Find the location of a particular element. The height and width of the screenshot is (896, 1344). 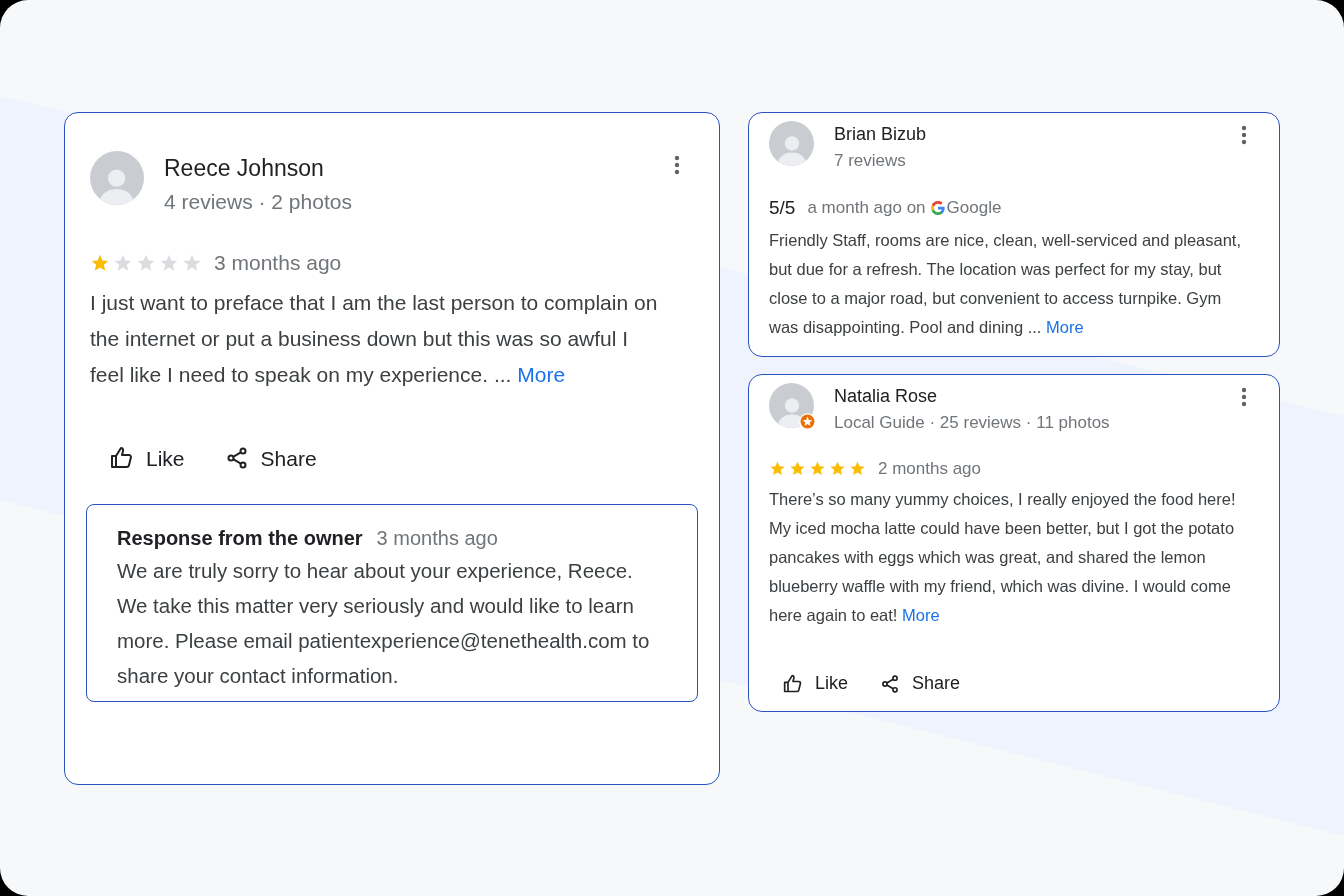

reviewer-name: Brian Bizub is located at coordinates (1025, 134).